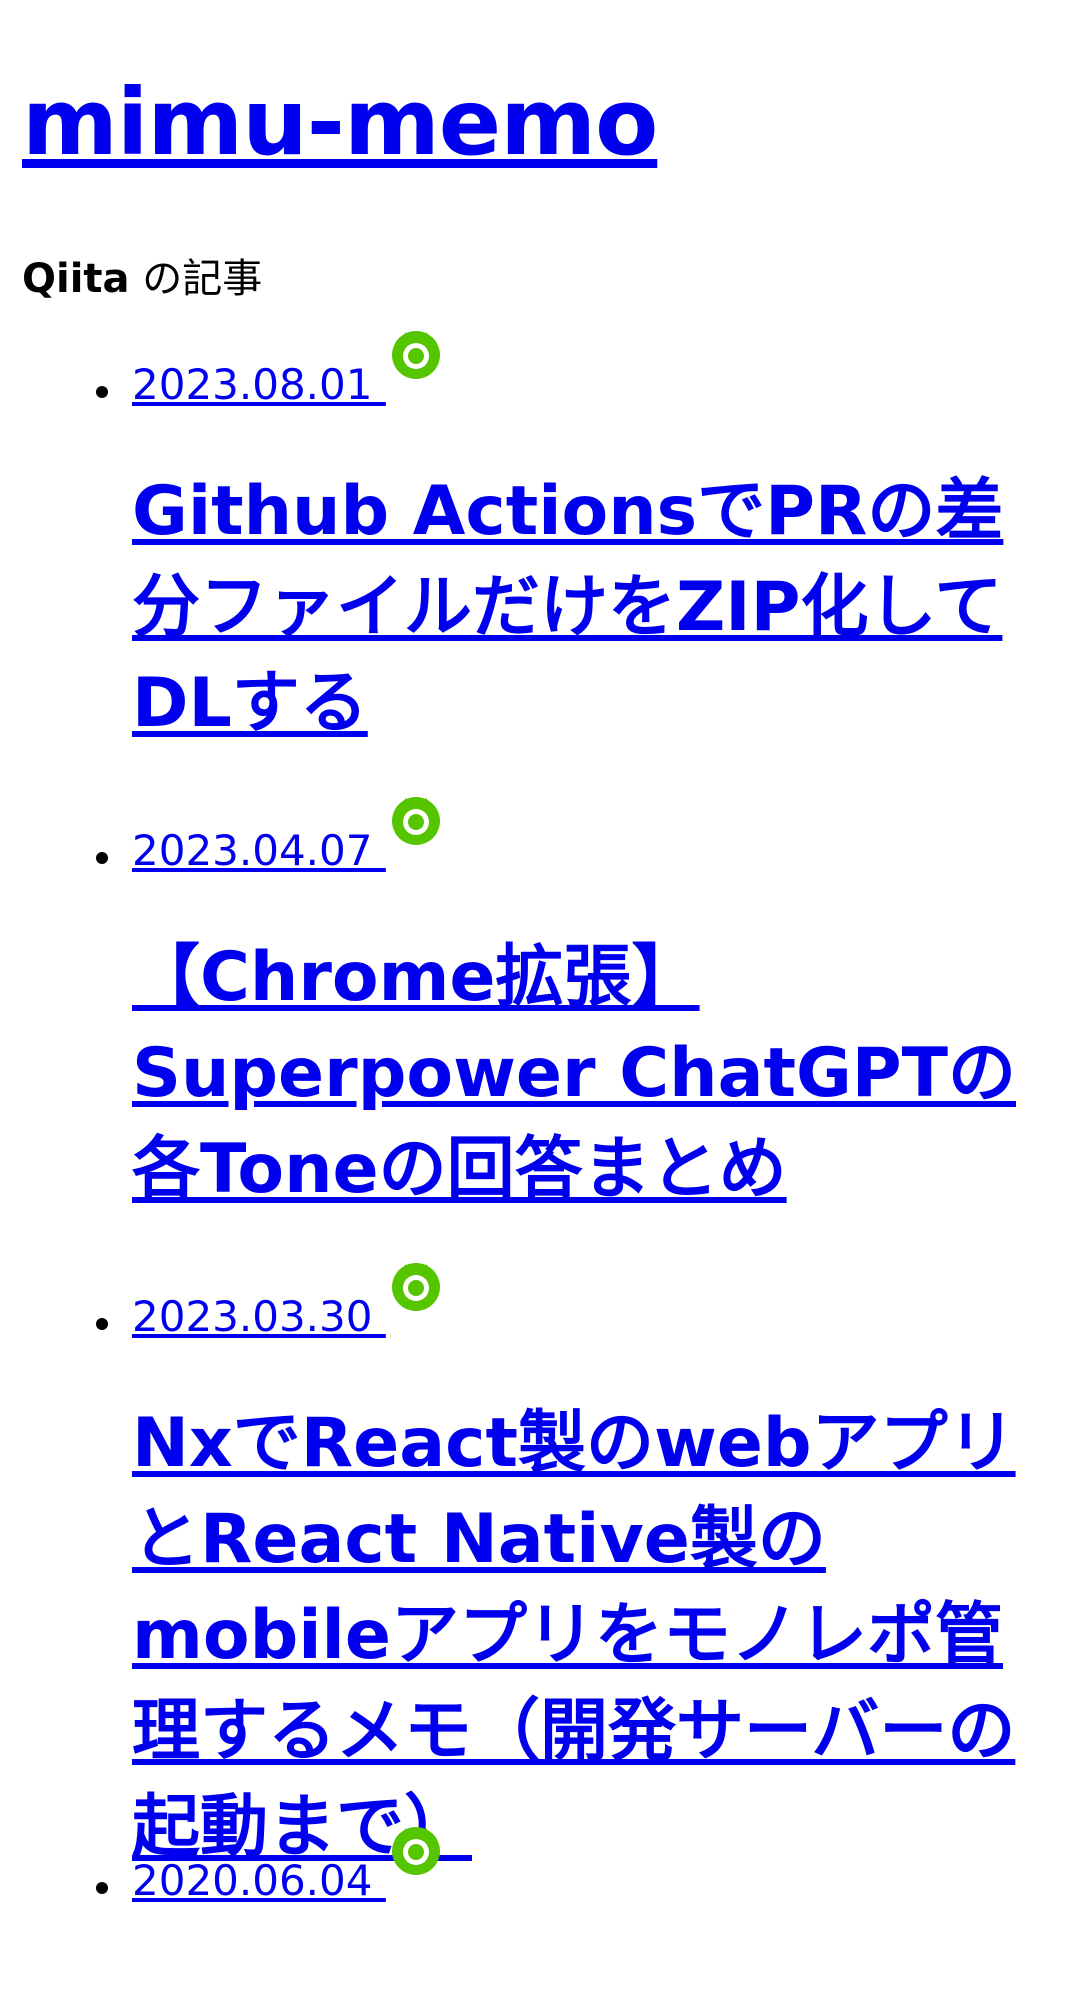  I want to click on post-date: 2020.06.04, so click(259, 1880).